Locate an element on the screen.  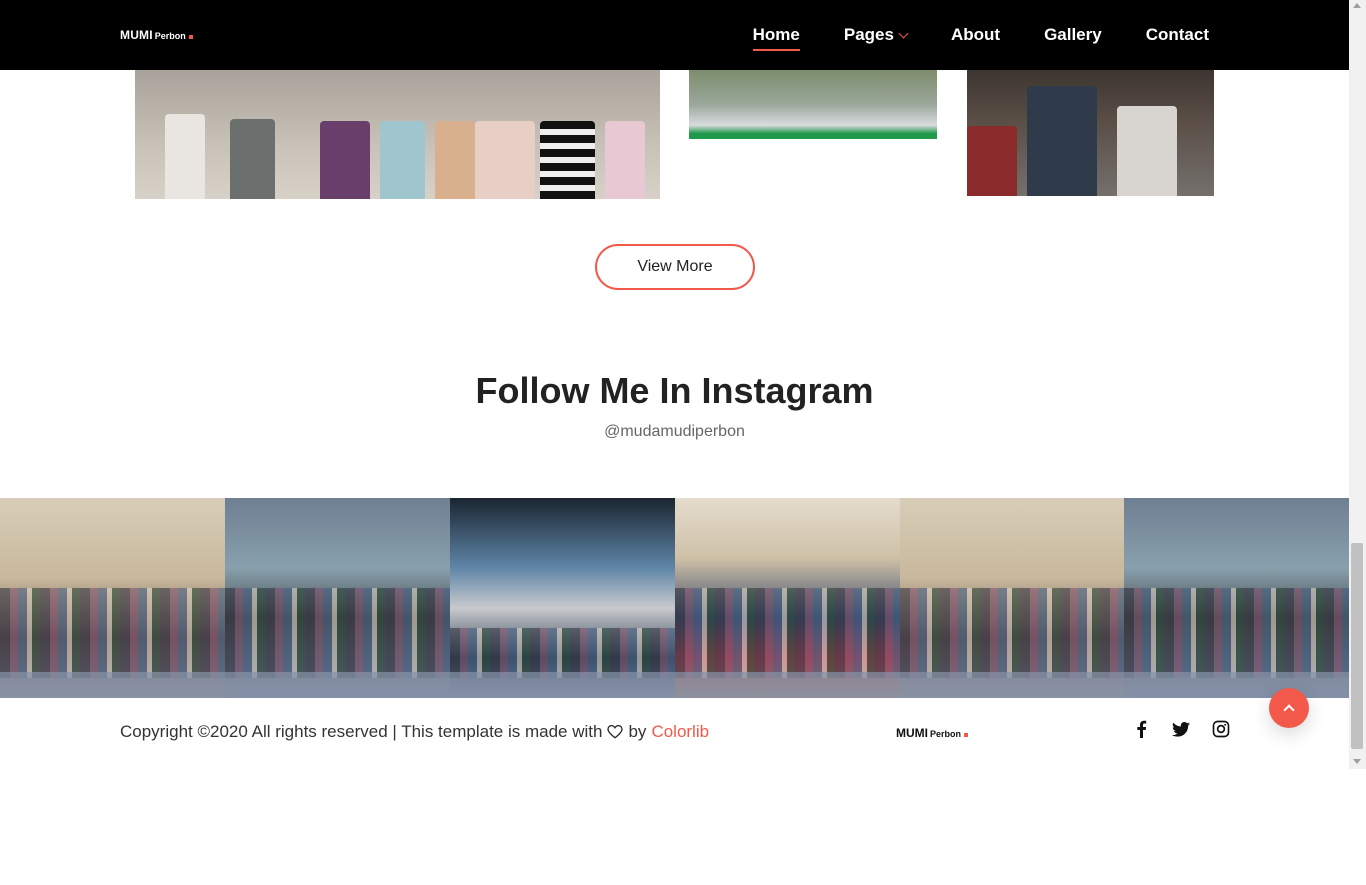
brand-dot is located at coordinates (190, 37).